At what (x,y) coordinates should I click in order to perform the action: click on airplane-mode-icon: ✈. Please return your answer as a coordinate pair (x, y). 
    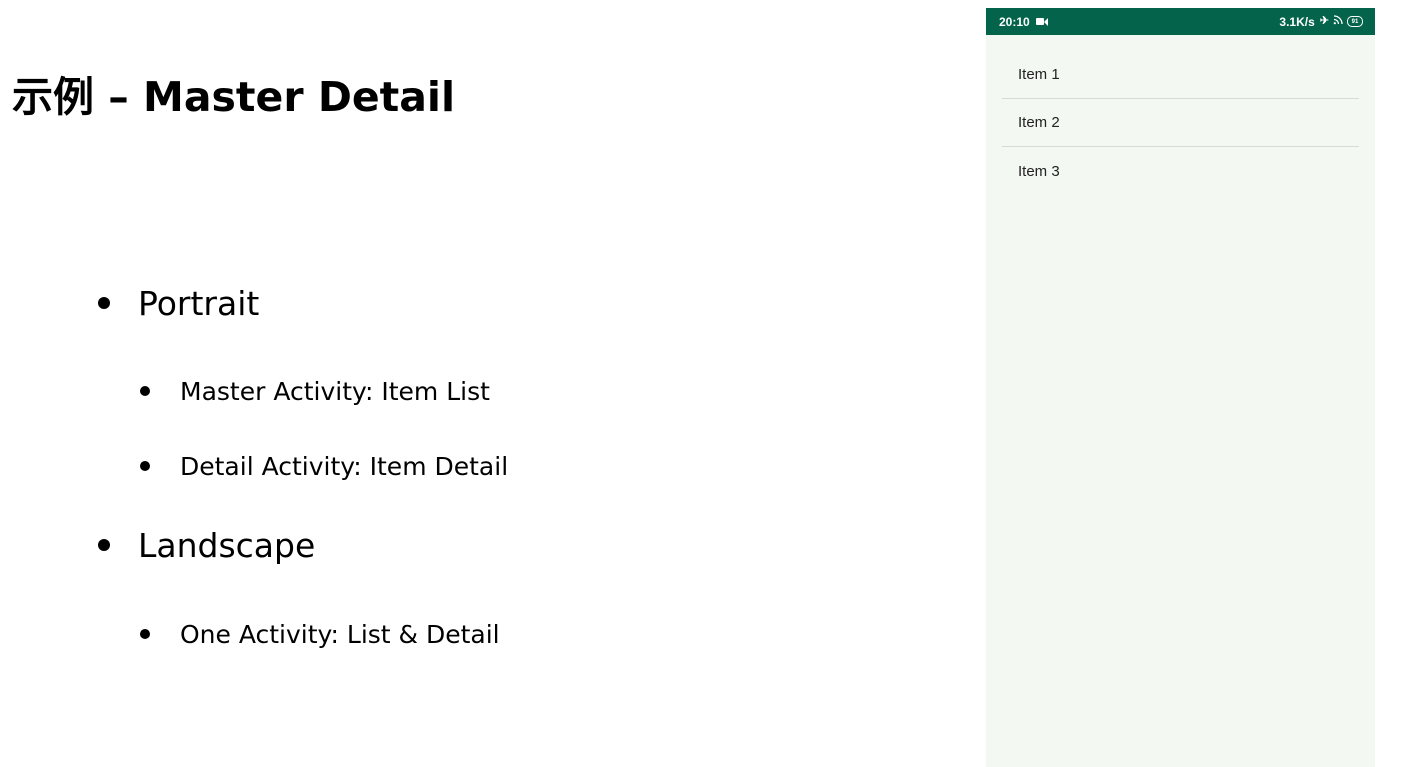
    Looking at the image, I should click on (1324, 21).